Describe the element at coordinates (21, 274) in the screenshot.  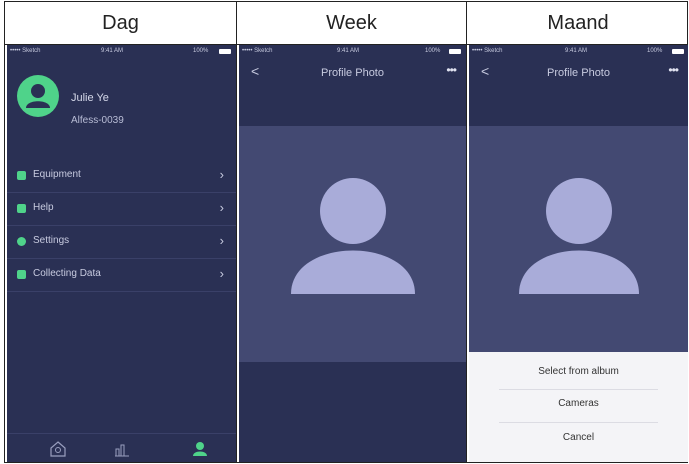
I see `data-icon` at that location.